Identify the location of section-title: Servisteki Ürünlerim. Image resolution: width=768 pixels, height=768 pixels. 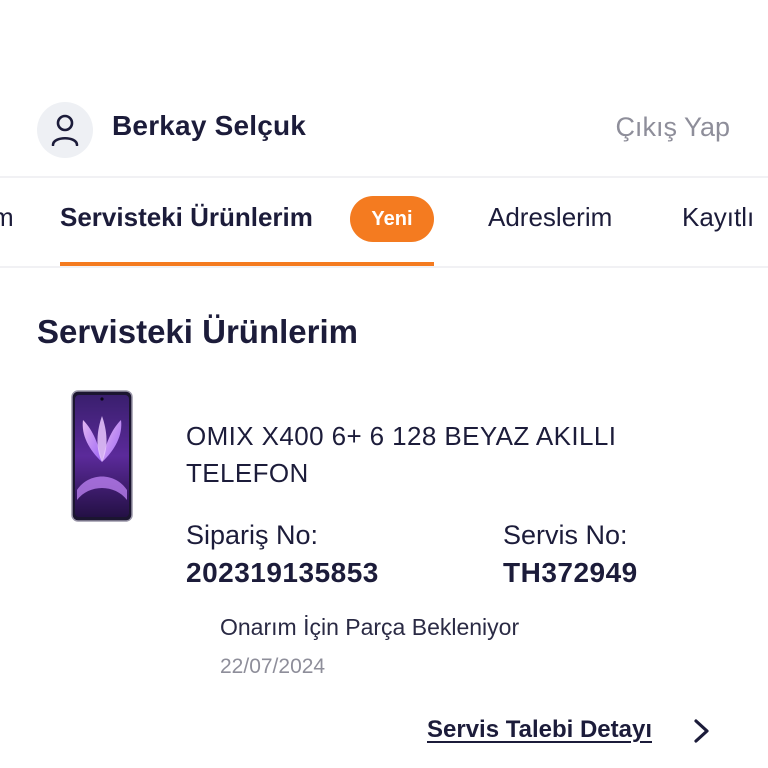
(197, 331).